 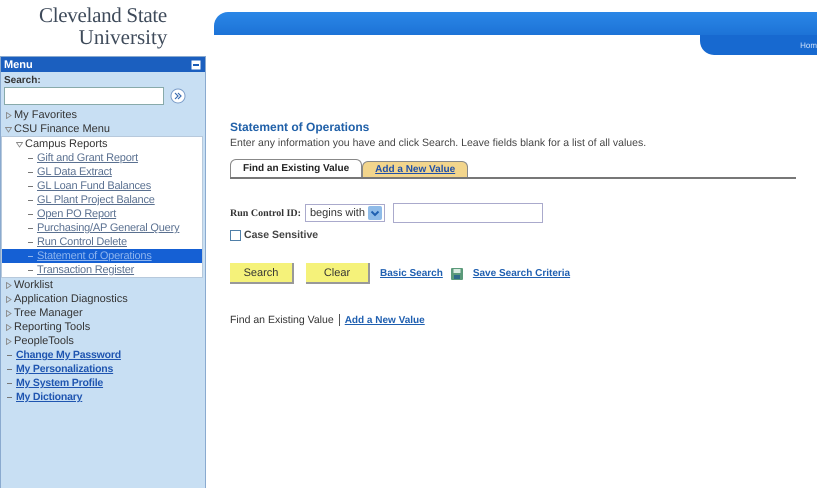 I want to click on menu-link: Change My Password, so click(x=68, y=355).